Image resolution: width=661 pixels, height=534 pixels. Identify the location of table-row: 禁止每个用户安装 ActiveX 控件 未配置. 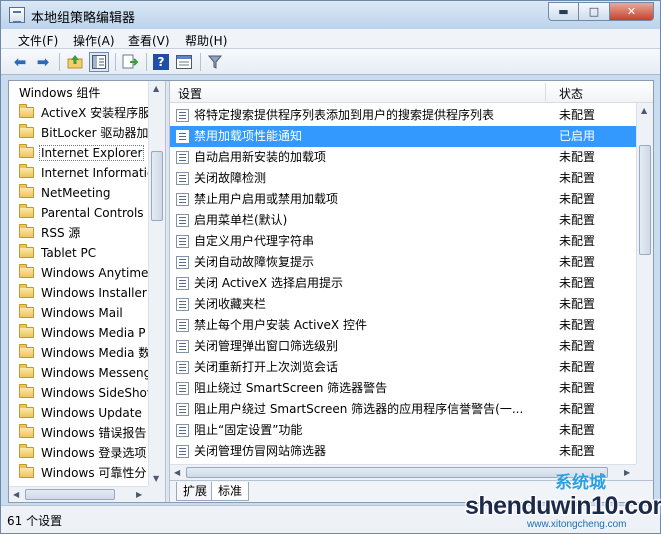
(403, 325).